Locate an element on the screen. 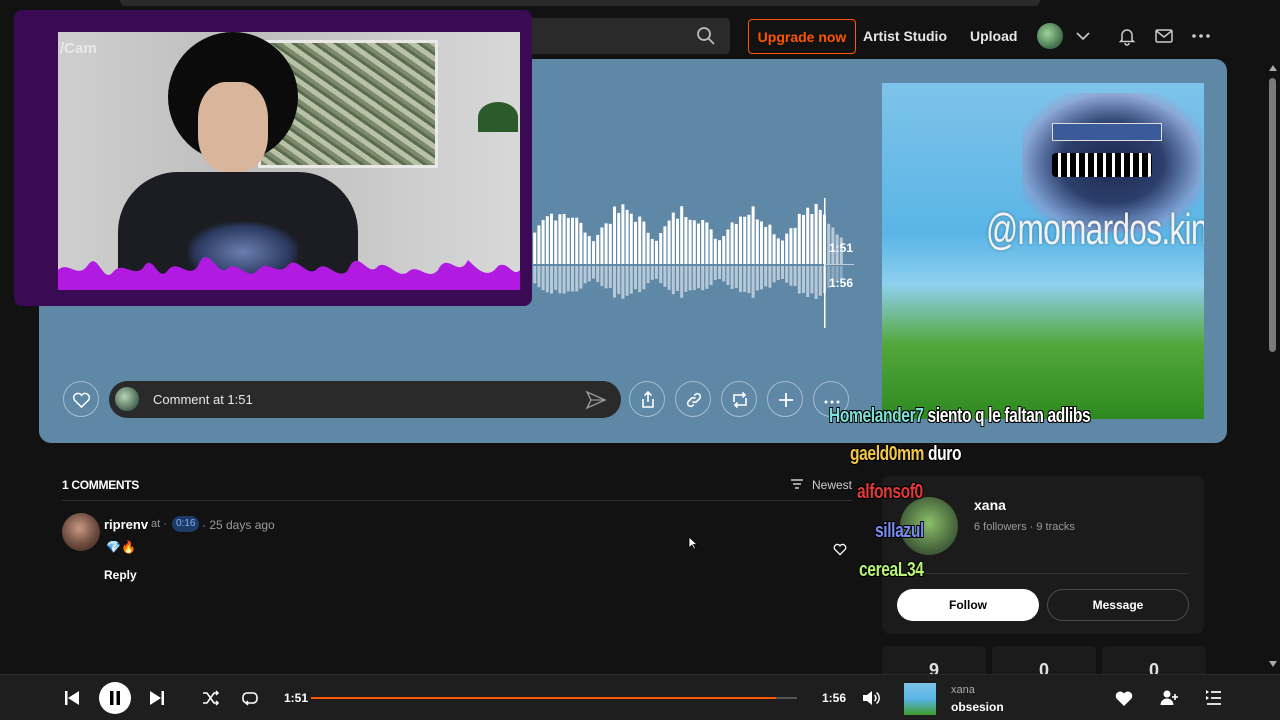  message-button: Message is located at coordinates (1118, 605).